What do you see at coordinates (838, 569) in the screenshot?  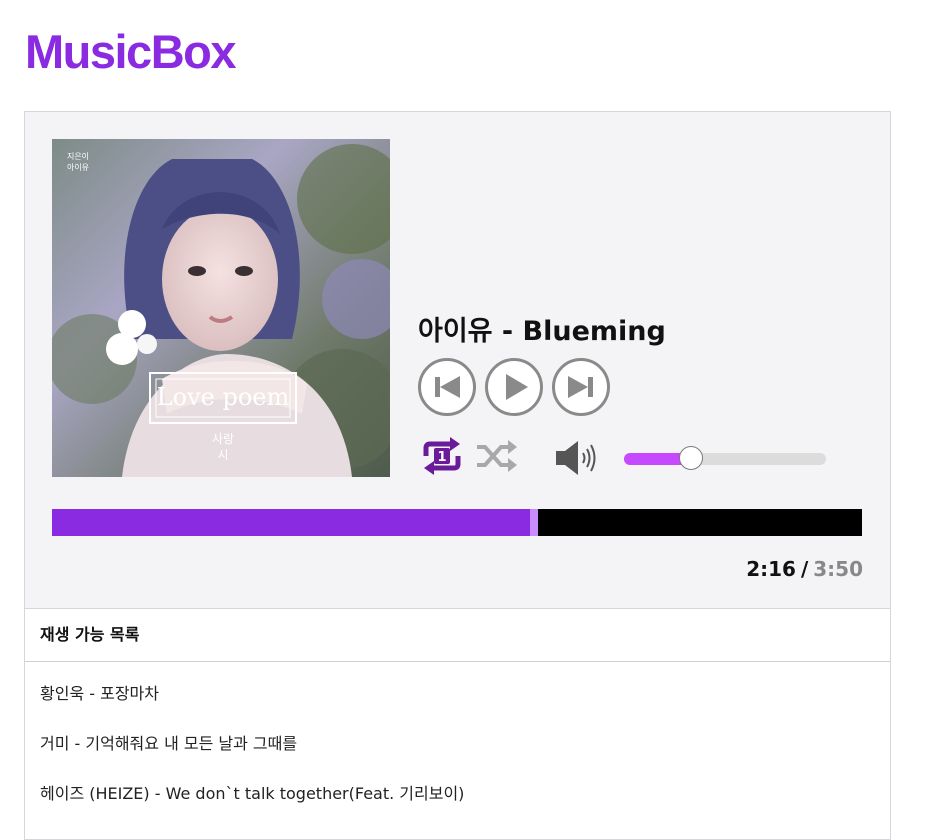 I see `total-duration: 3:50` at bounding box center [838, 569].